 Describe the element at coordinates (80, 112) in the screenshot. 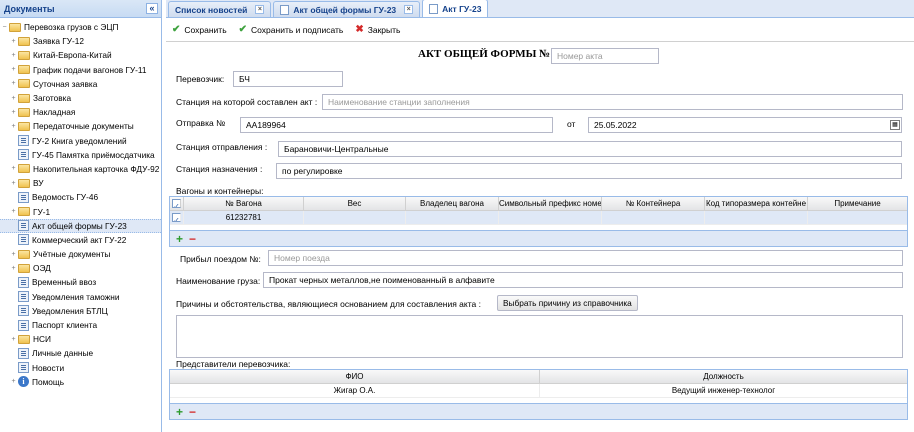

I see `tree-item: + Накладная` at that location.